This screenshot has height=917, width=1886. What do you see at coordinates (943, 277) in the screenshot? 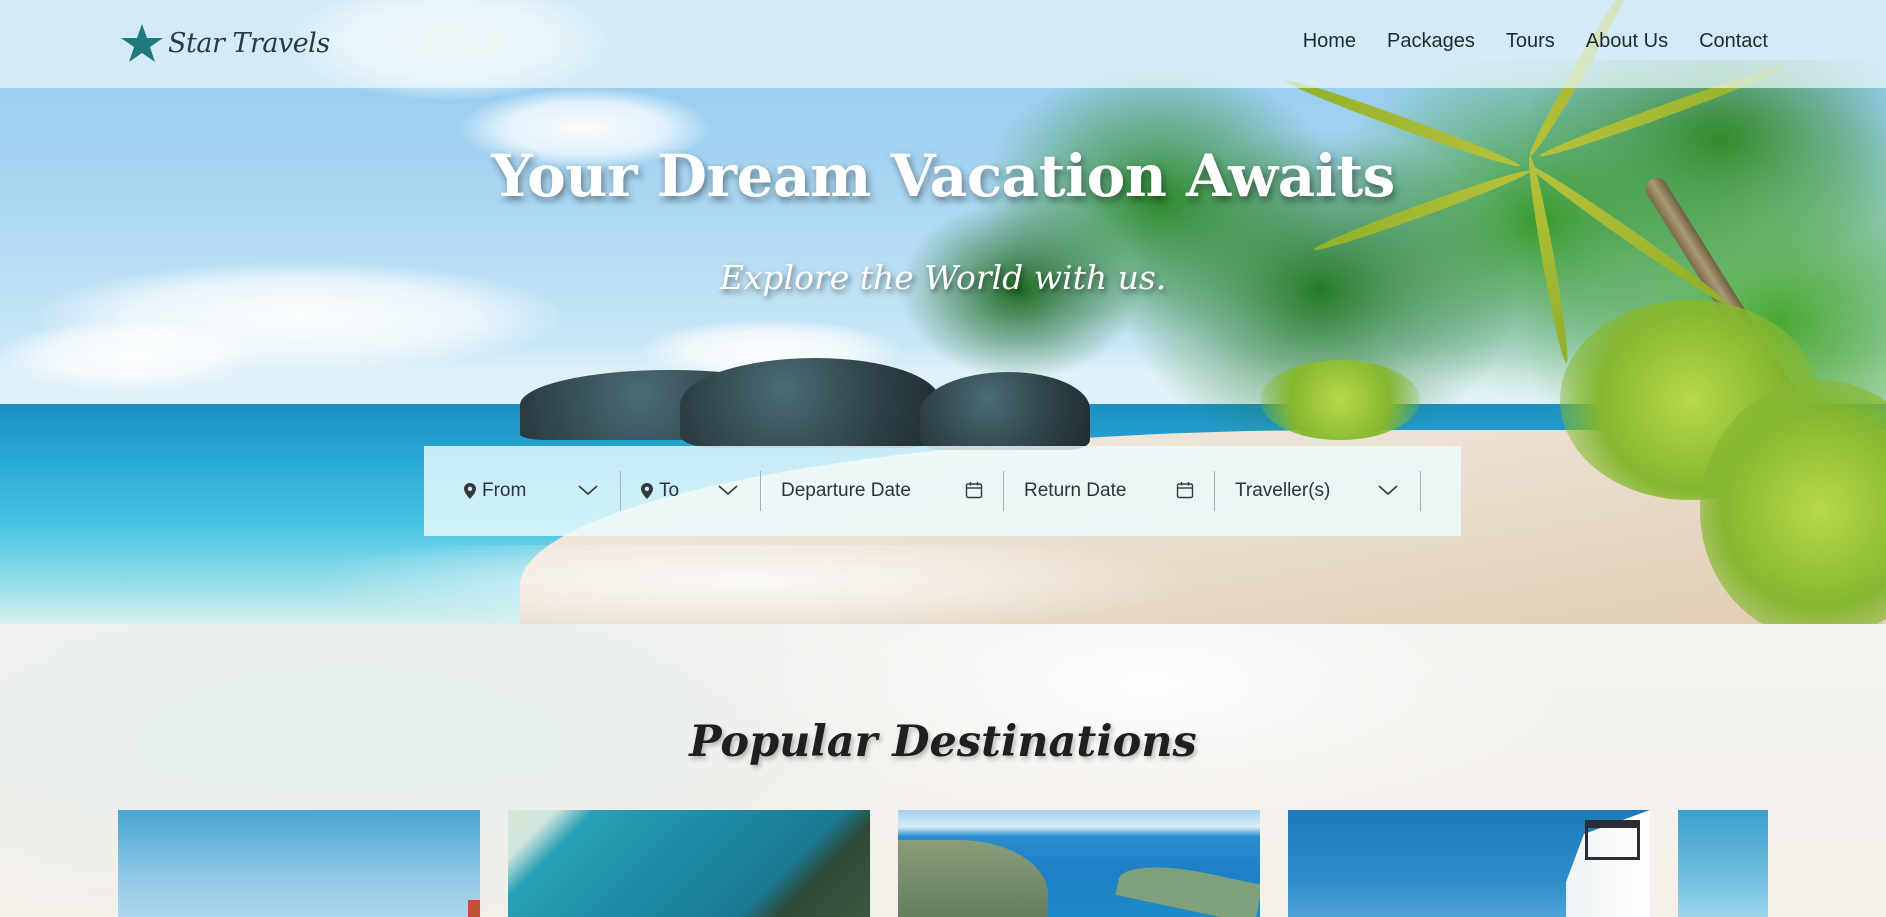
I see `hero-subtitle: Explore the World with us.` at bounding box center [943, 277].